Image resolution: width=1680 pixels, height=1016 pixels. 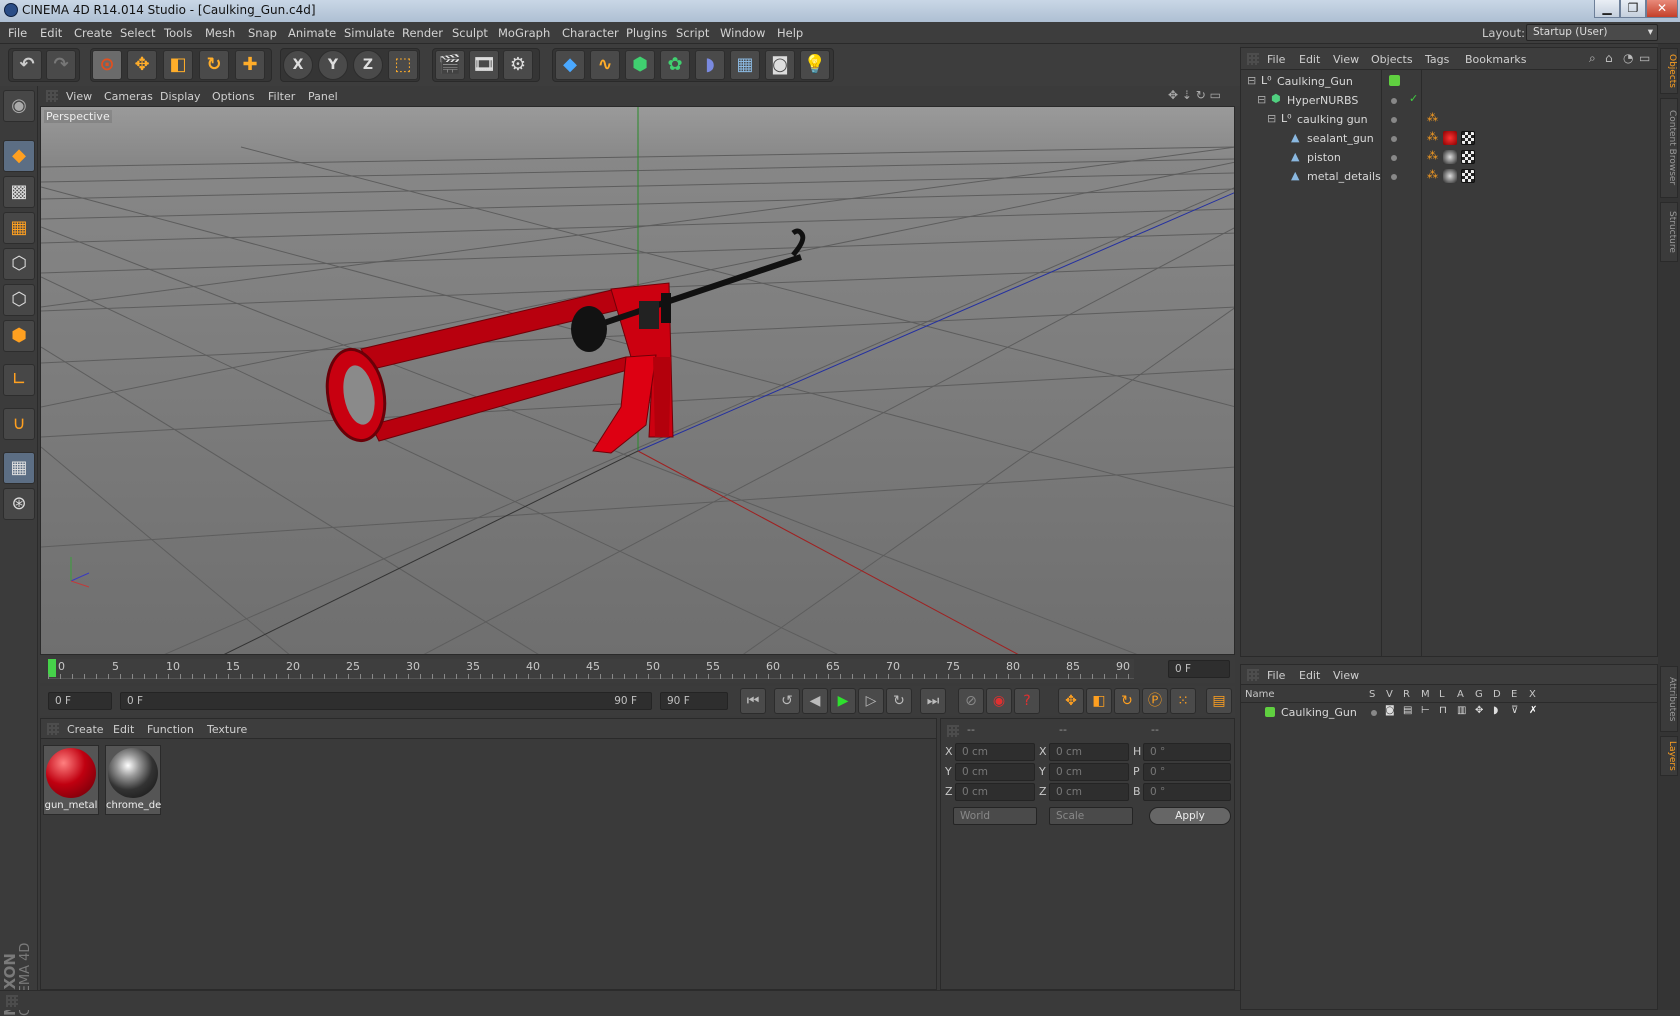 What do you see at coordinates (233, 96) in the screenshot?
I see `viewport-menu-options: Options` at bounding box center [233, 96].